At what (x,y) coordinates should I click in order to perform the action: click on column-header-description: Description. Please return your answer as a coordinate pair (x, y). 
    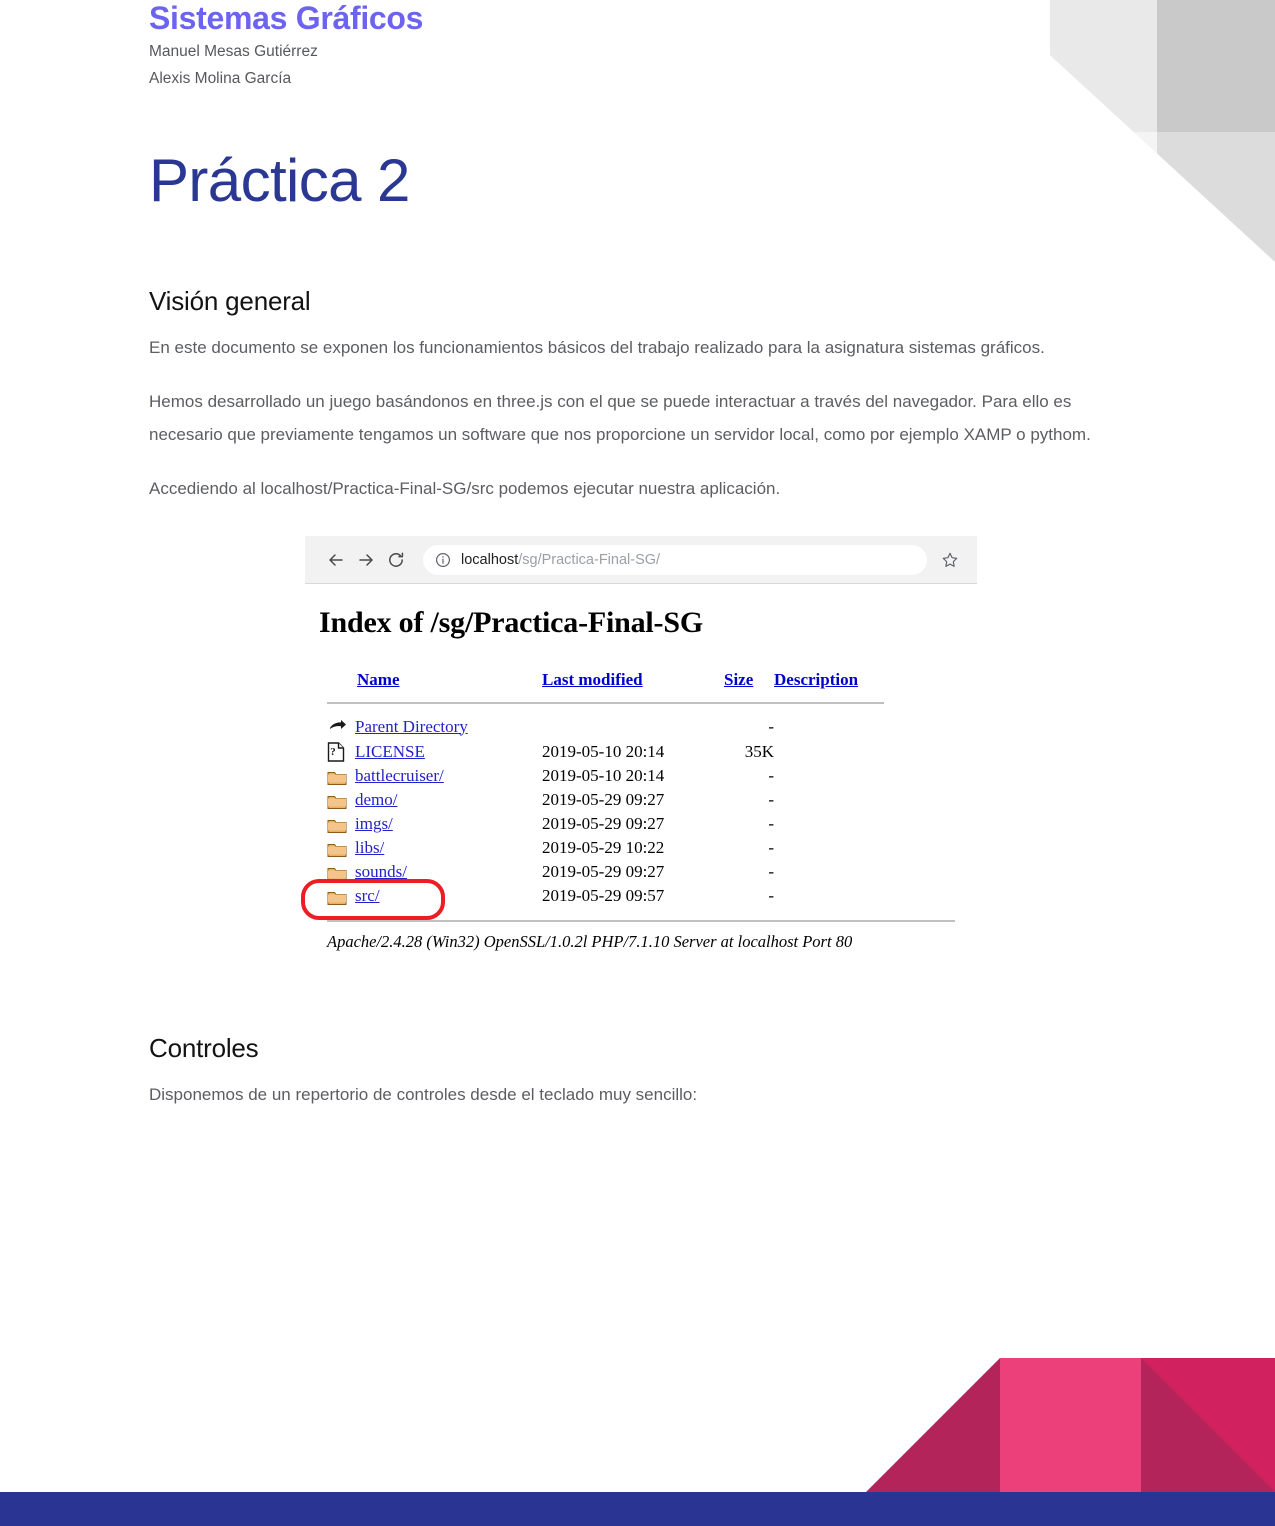
    Looking at the image, I should click on (829, 683).